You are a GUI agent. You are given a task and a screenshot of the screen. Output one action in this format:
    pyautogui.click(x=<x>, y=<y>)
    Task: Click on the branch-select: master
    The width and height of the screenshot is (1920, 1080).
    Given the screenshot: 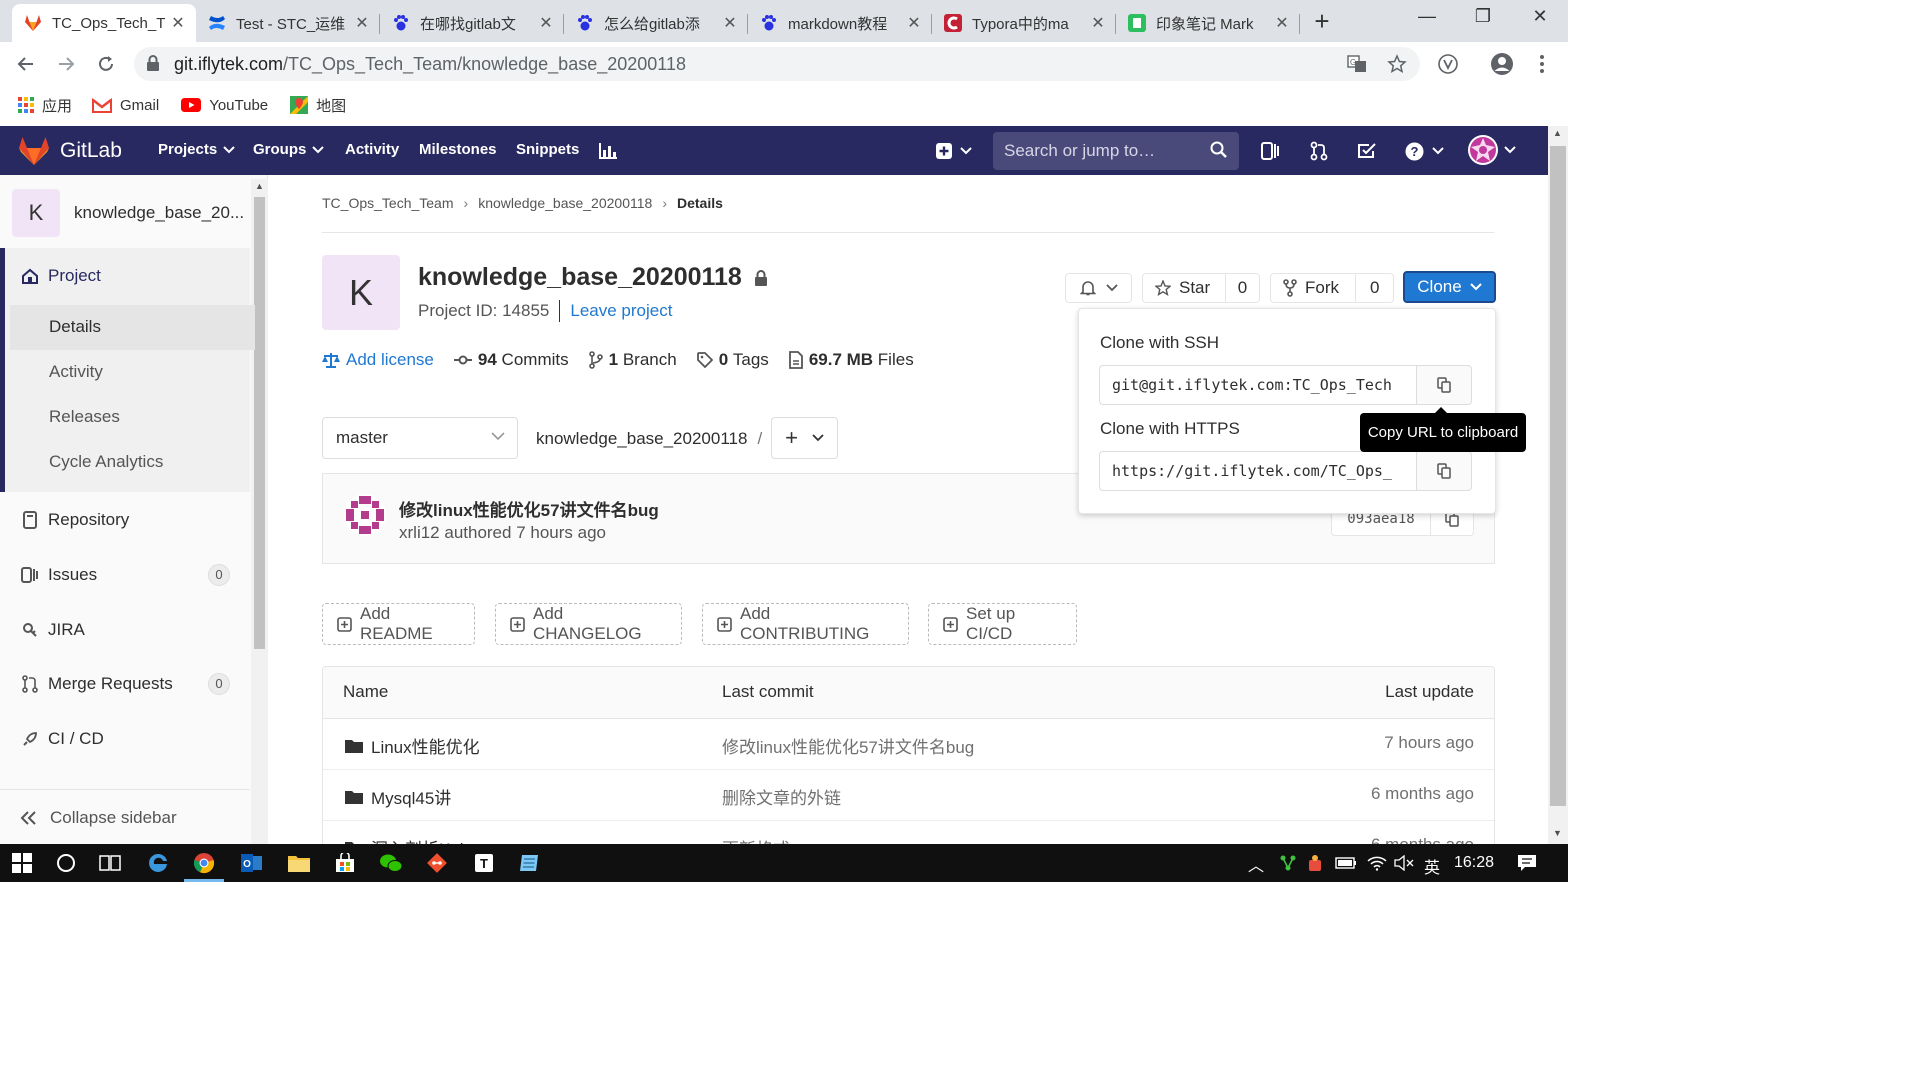 What is the action you would take?
    pyautogui.click(x=420, y=438)
    